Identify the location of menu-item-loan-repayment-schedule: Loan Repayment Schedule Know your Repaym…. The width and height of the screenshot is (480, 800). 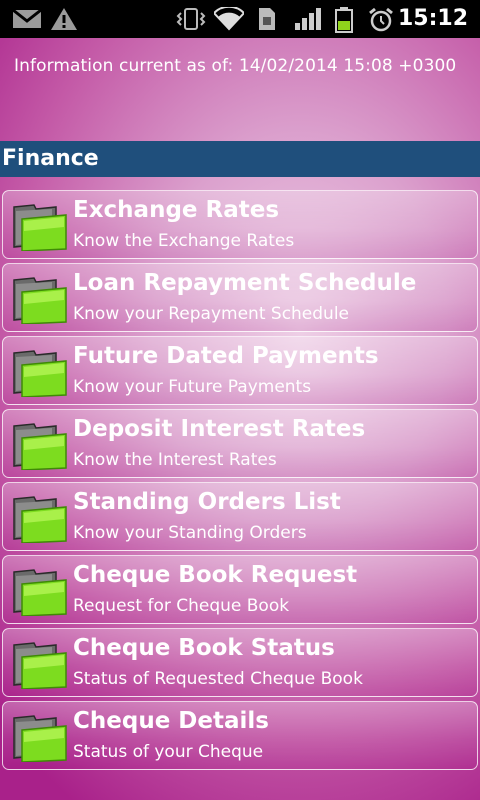
(240, 297).